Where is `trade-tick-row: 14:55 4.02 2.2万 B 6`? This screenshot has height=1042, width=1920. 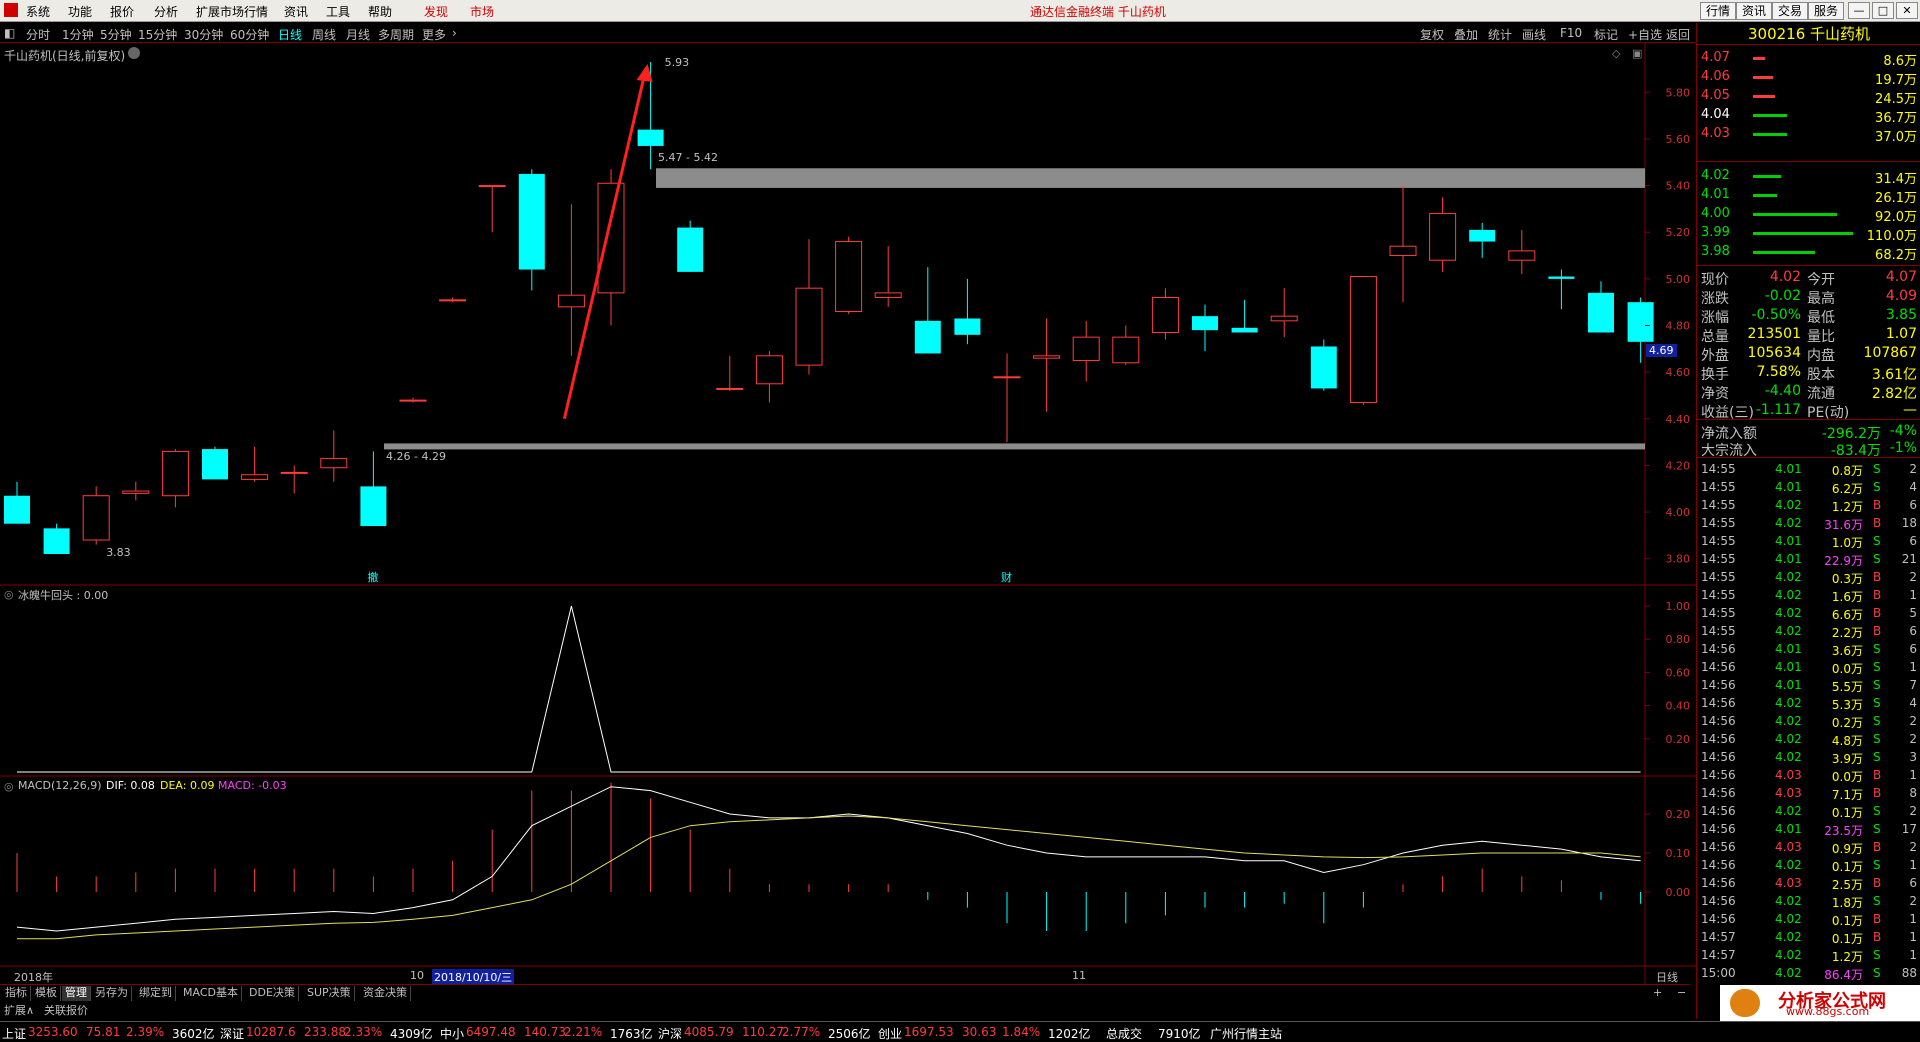 trade-tick-row: 14:55 4.02 2.2万 B 6 is located at coordinates (1808, 632).